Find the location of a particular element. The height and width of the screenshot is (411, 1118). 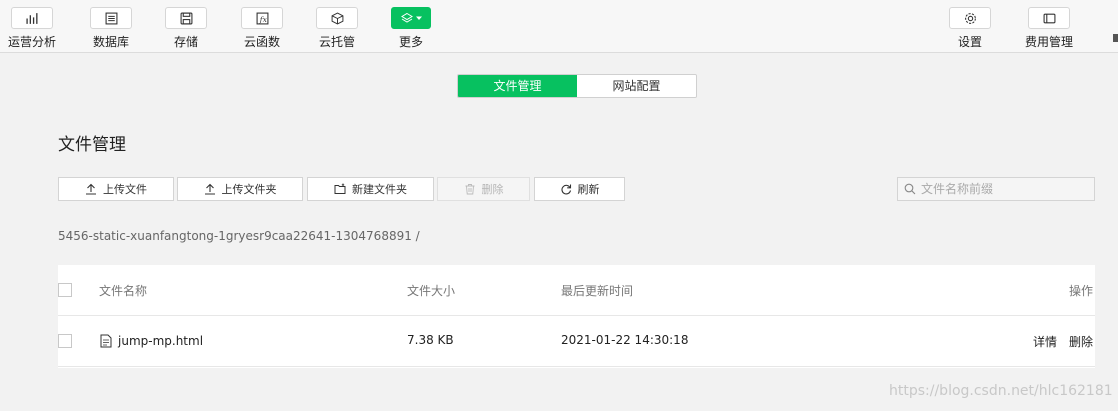

header-file-size: 文件大小 is located at coordinates (431, 290).